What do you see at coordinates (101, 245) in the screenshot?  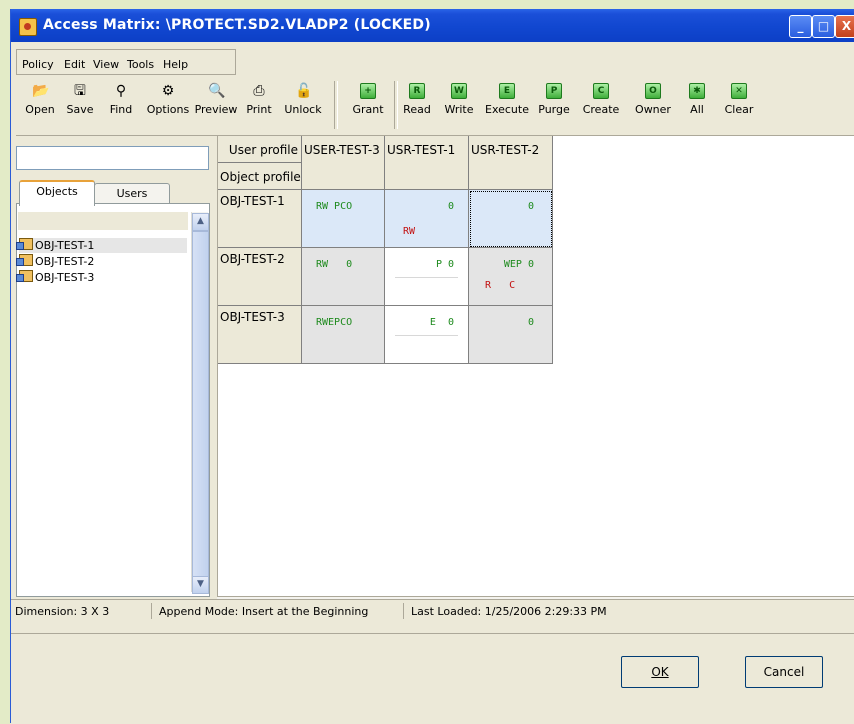 I see `list-item: OBJ-TEST-1` at bounding box center [101, 245].